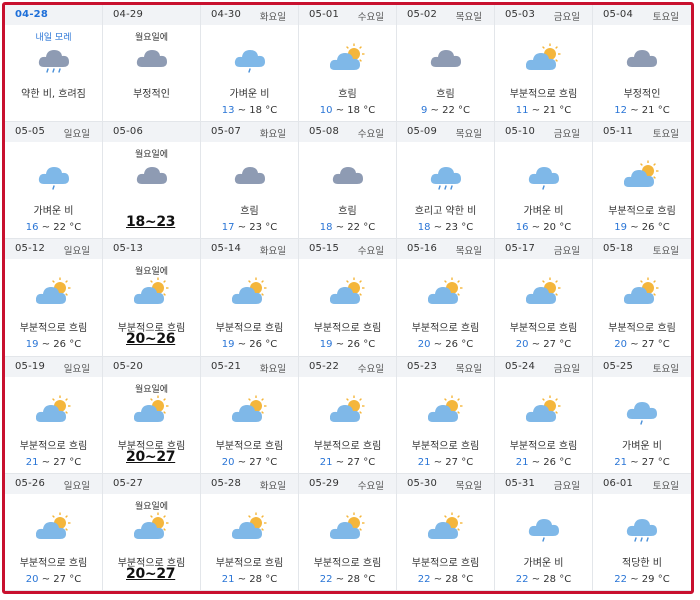 This screenshot has width=700, height=600. Describe the element at coordinates (642, 132) in the screenshot. I see `day-header: 05-11 토요일` at that location.